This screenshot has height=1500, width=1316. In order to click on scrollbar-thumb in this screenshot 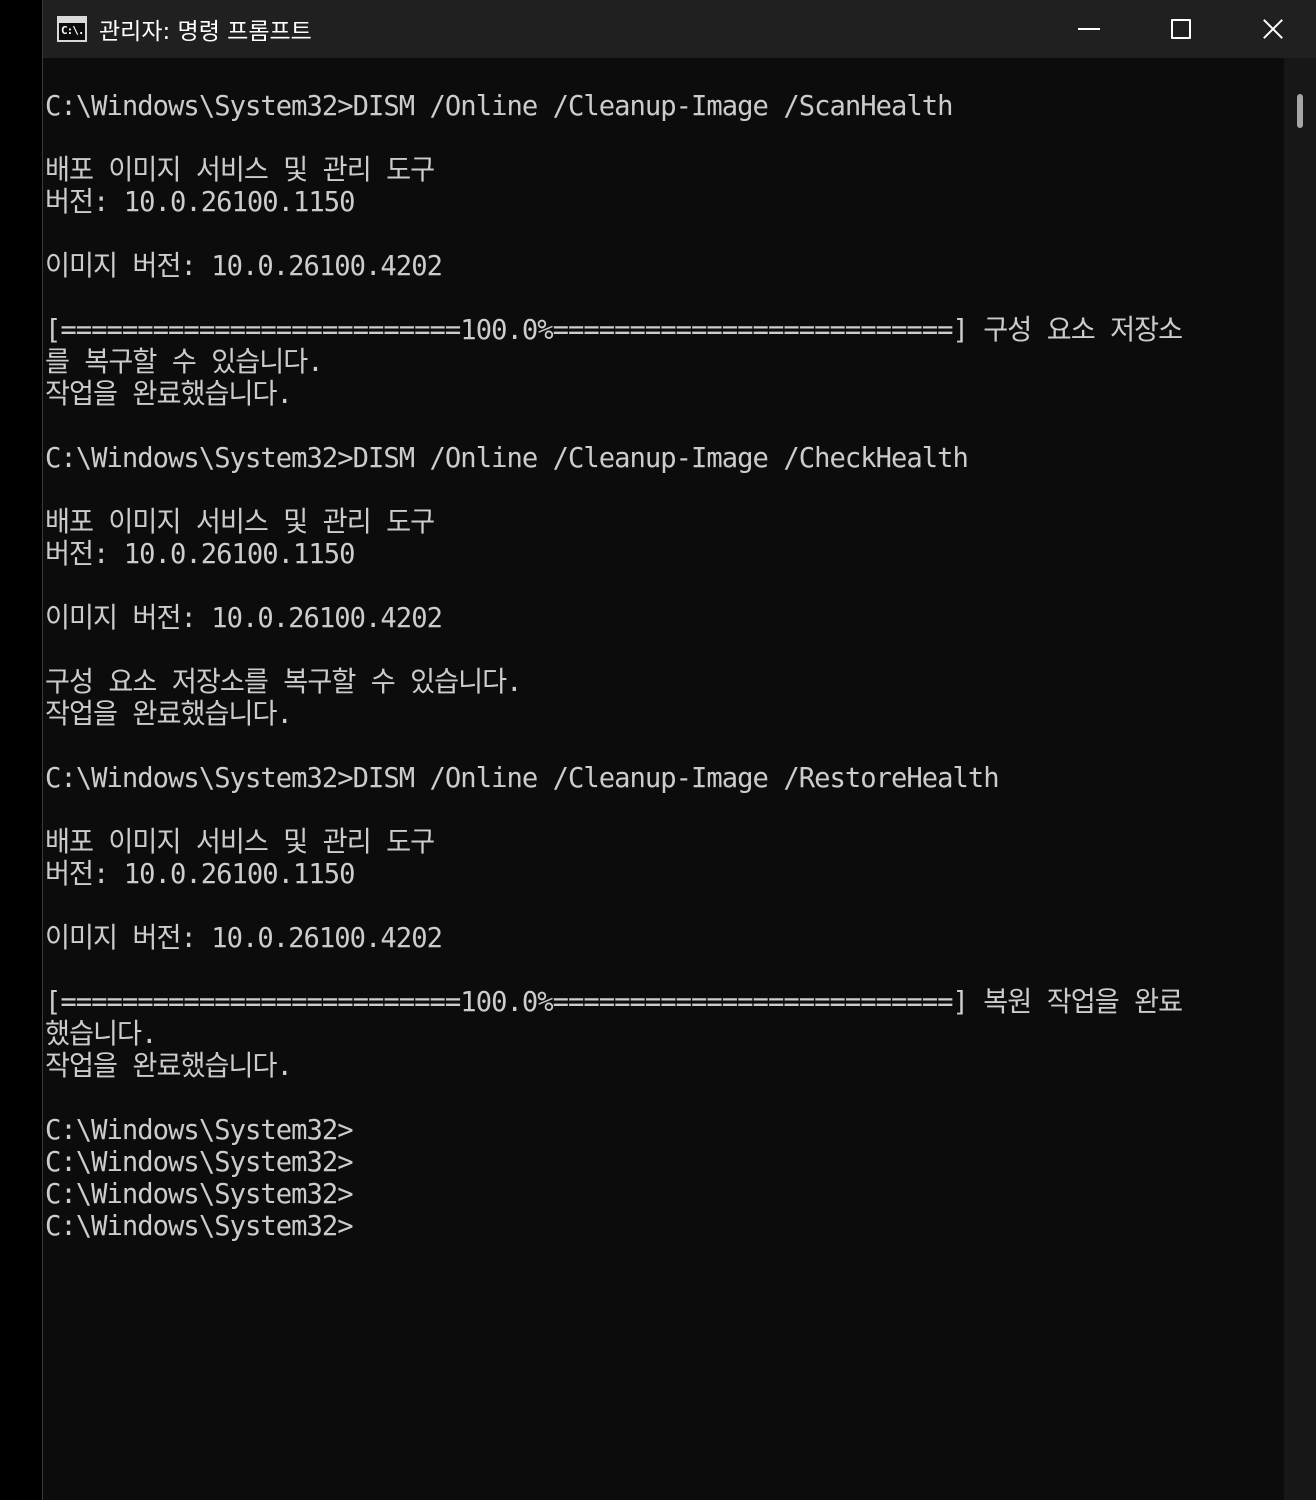, I will do `click(1300, 111)`.